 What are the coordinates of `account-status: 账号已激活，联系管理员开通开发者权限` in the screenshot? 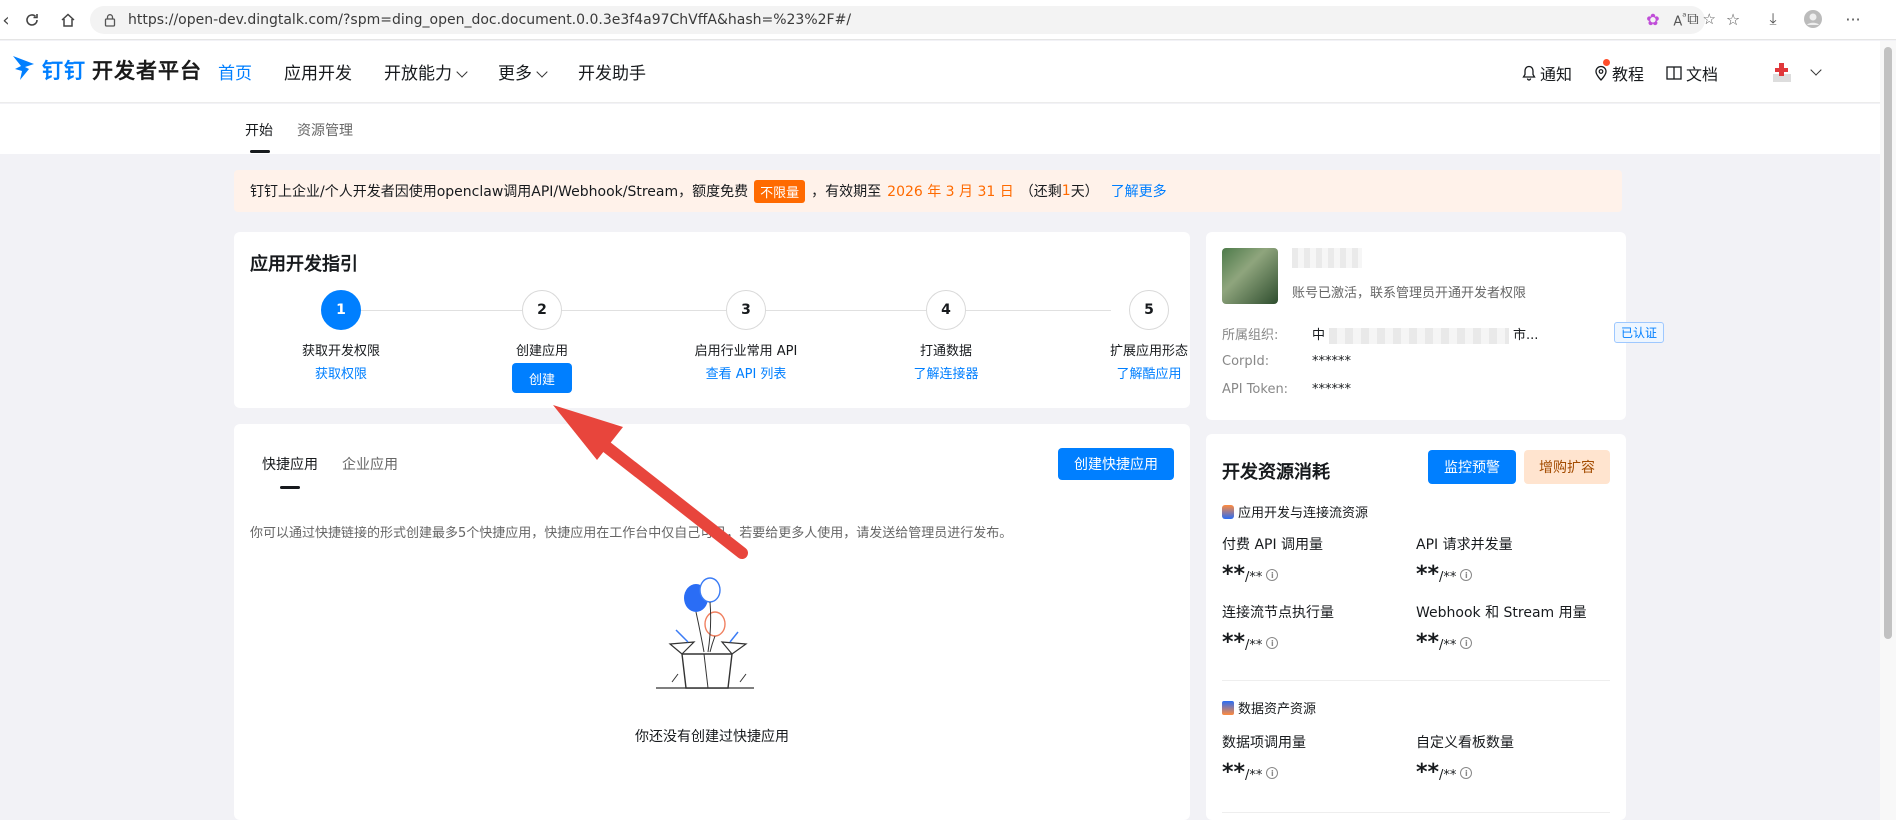 It's located at (1409, 293).